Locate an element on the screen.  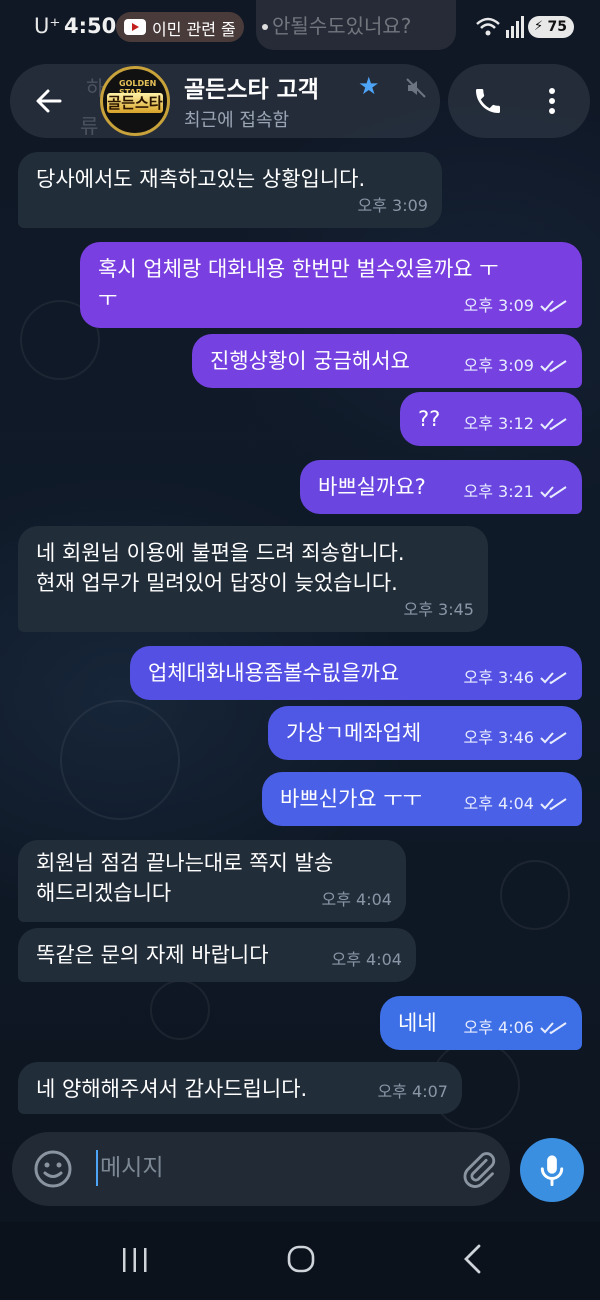
message-text: 당사에서도 재촉하고있는 상황입니다. is located at coordinates (201, 179).